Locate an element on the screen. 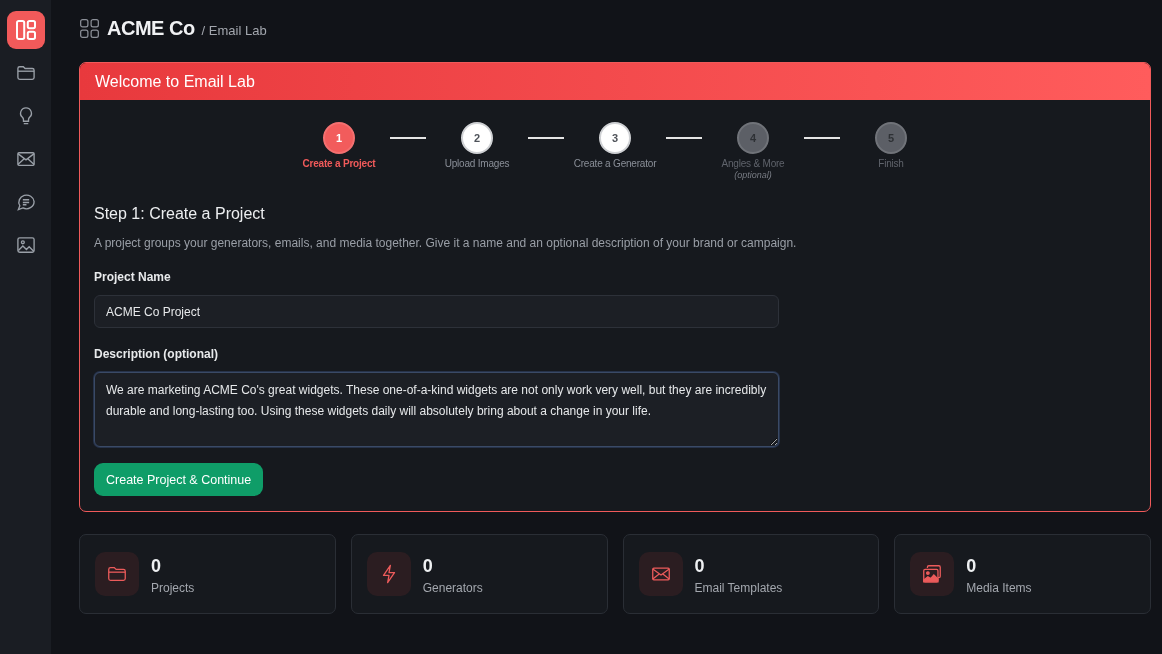 This screenshot has width=1162, height=654. image-icon is located at coordinates (25, 245).